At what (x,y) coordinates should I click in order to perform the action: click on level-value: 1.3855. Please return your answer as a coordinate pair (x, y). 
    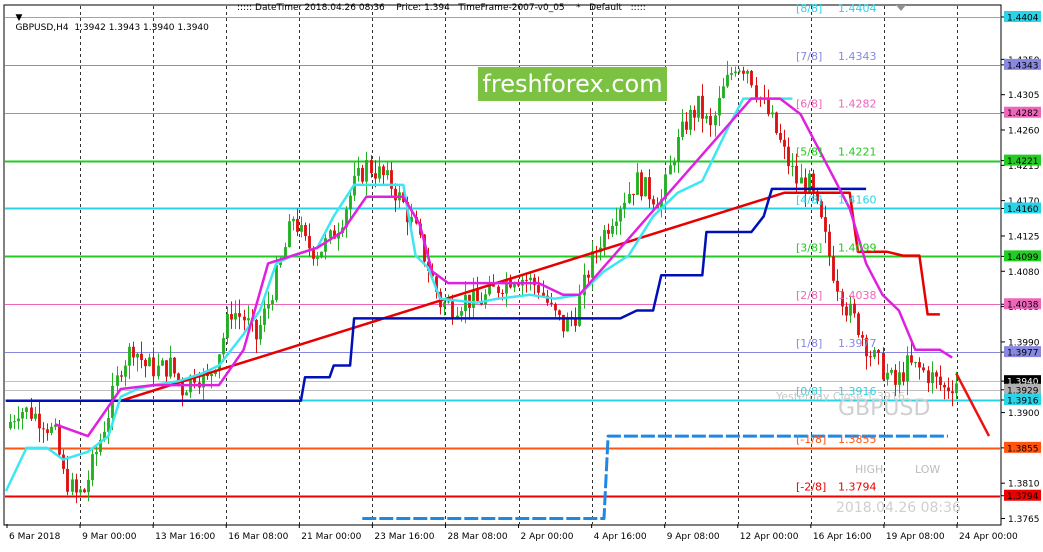
    Looking at the image, I should click on (857, 439).